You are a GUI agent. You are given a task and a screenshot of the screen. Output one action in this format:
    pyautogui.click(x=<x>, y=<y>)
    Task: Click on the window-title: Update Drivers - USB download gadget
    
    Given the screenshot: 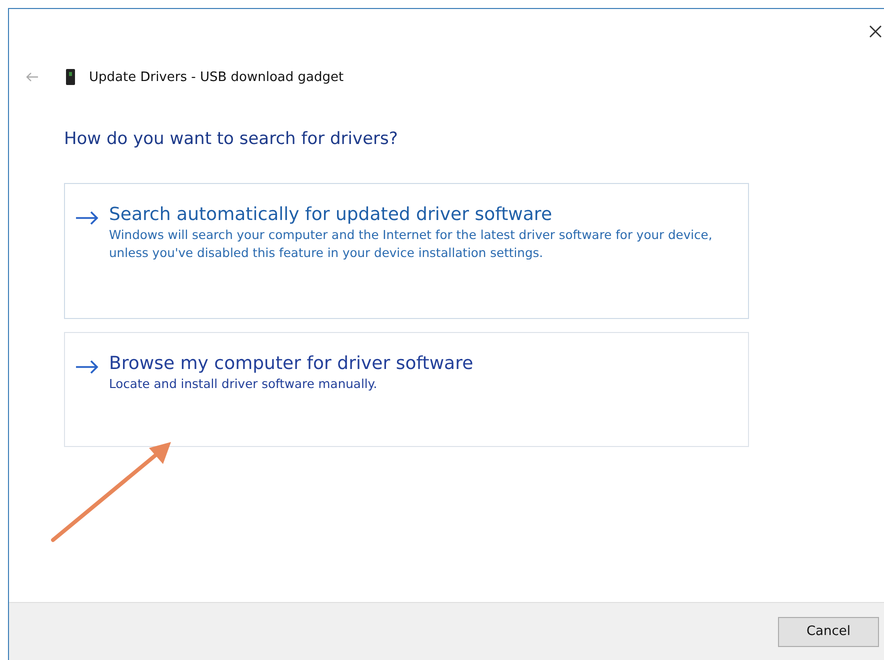 What is the action you would take?
    pyautogui.click(x=216, y=77)
    